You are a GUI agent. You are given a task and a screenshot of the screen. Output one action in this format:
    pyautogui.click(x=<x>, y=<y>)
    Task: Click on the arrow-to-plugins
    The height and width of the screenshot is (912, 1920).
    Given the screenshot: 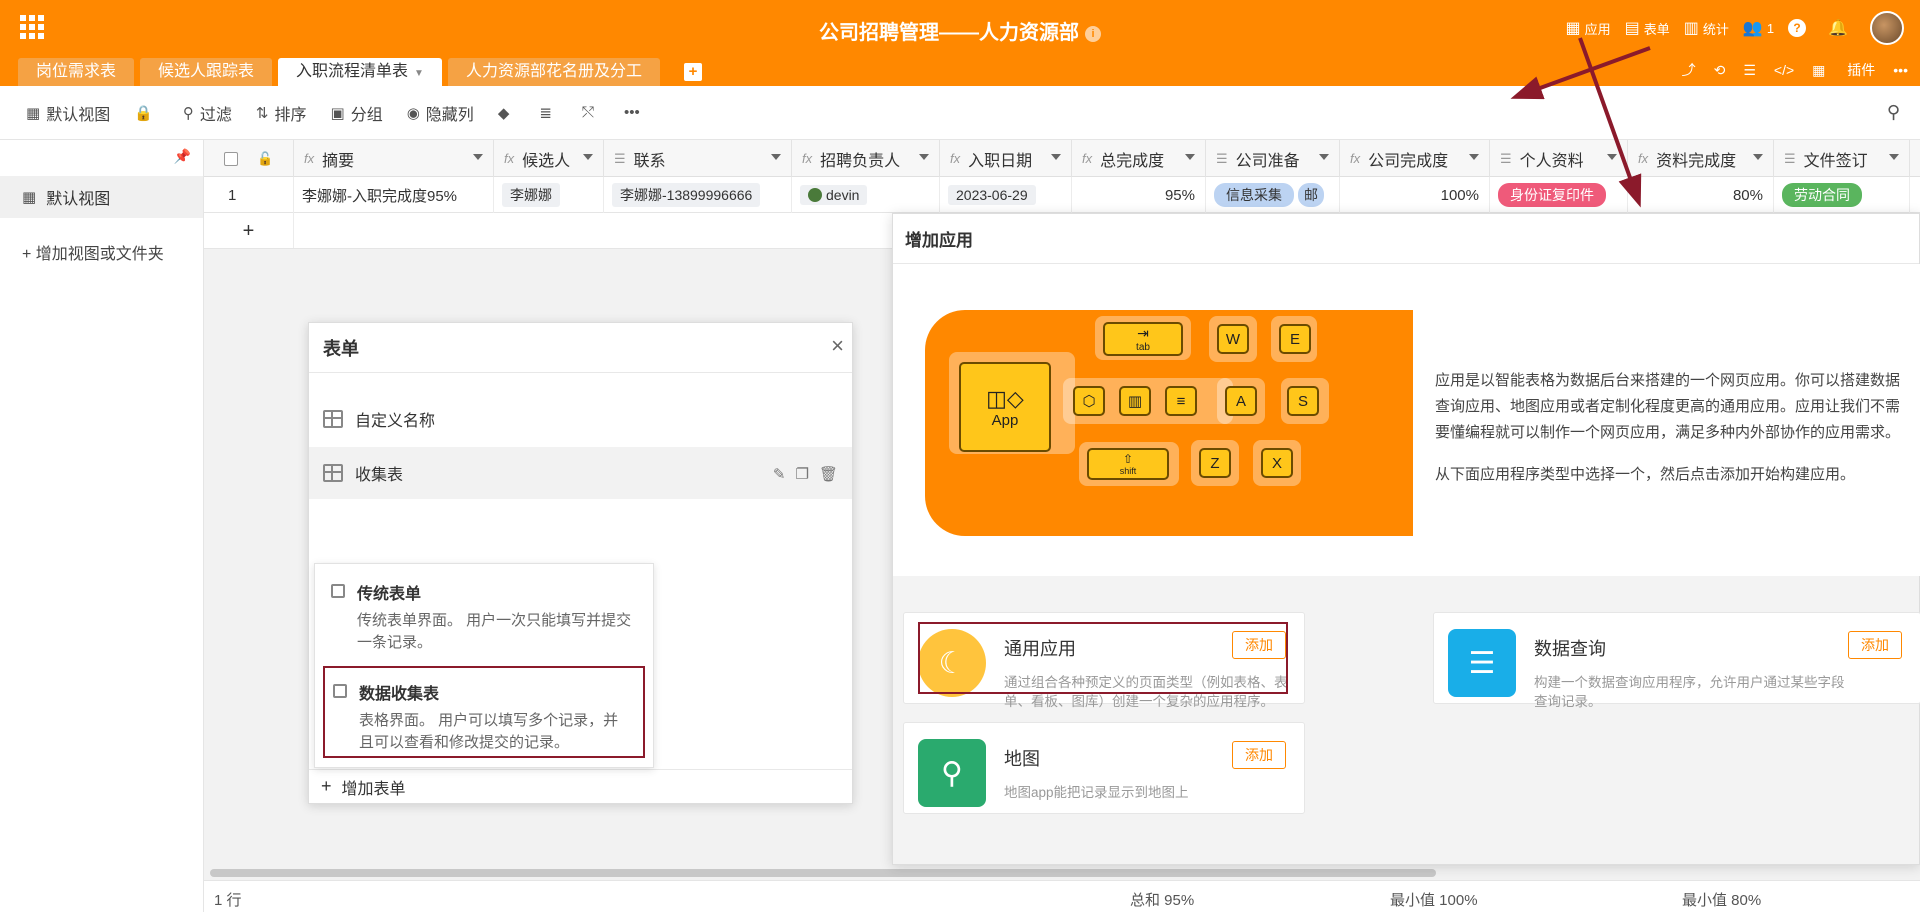 What is the action you would take?
    pyautogui.click(x=1580, y=73)
    